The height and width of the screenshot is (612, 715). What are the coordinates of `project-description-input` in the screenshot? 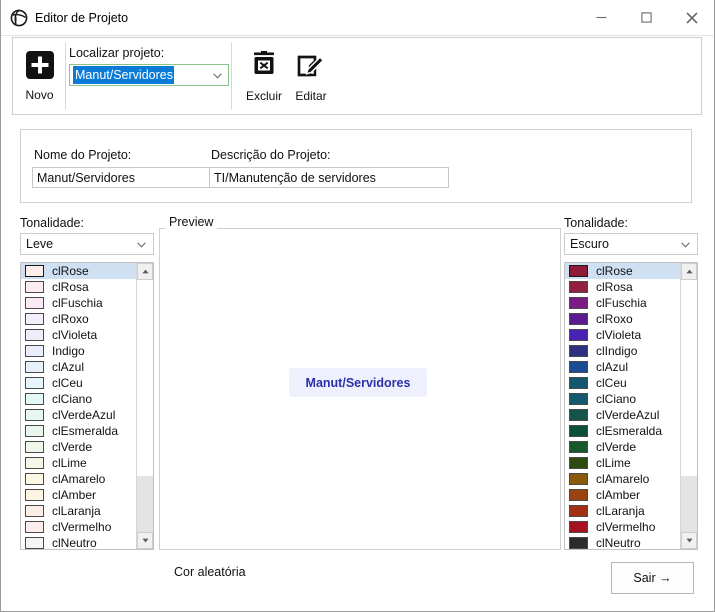 It's located at (329, 177).